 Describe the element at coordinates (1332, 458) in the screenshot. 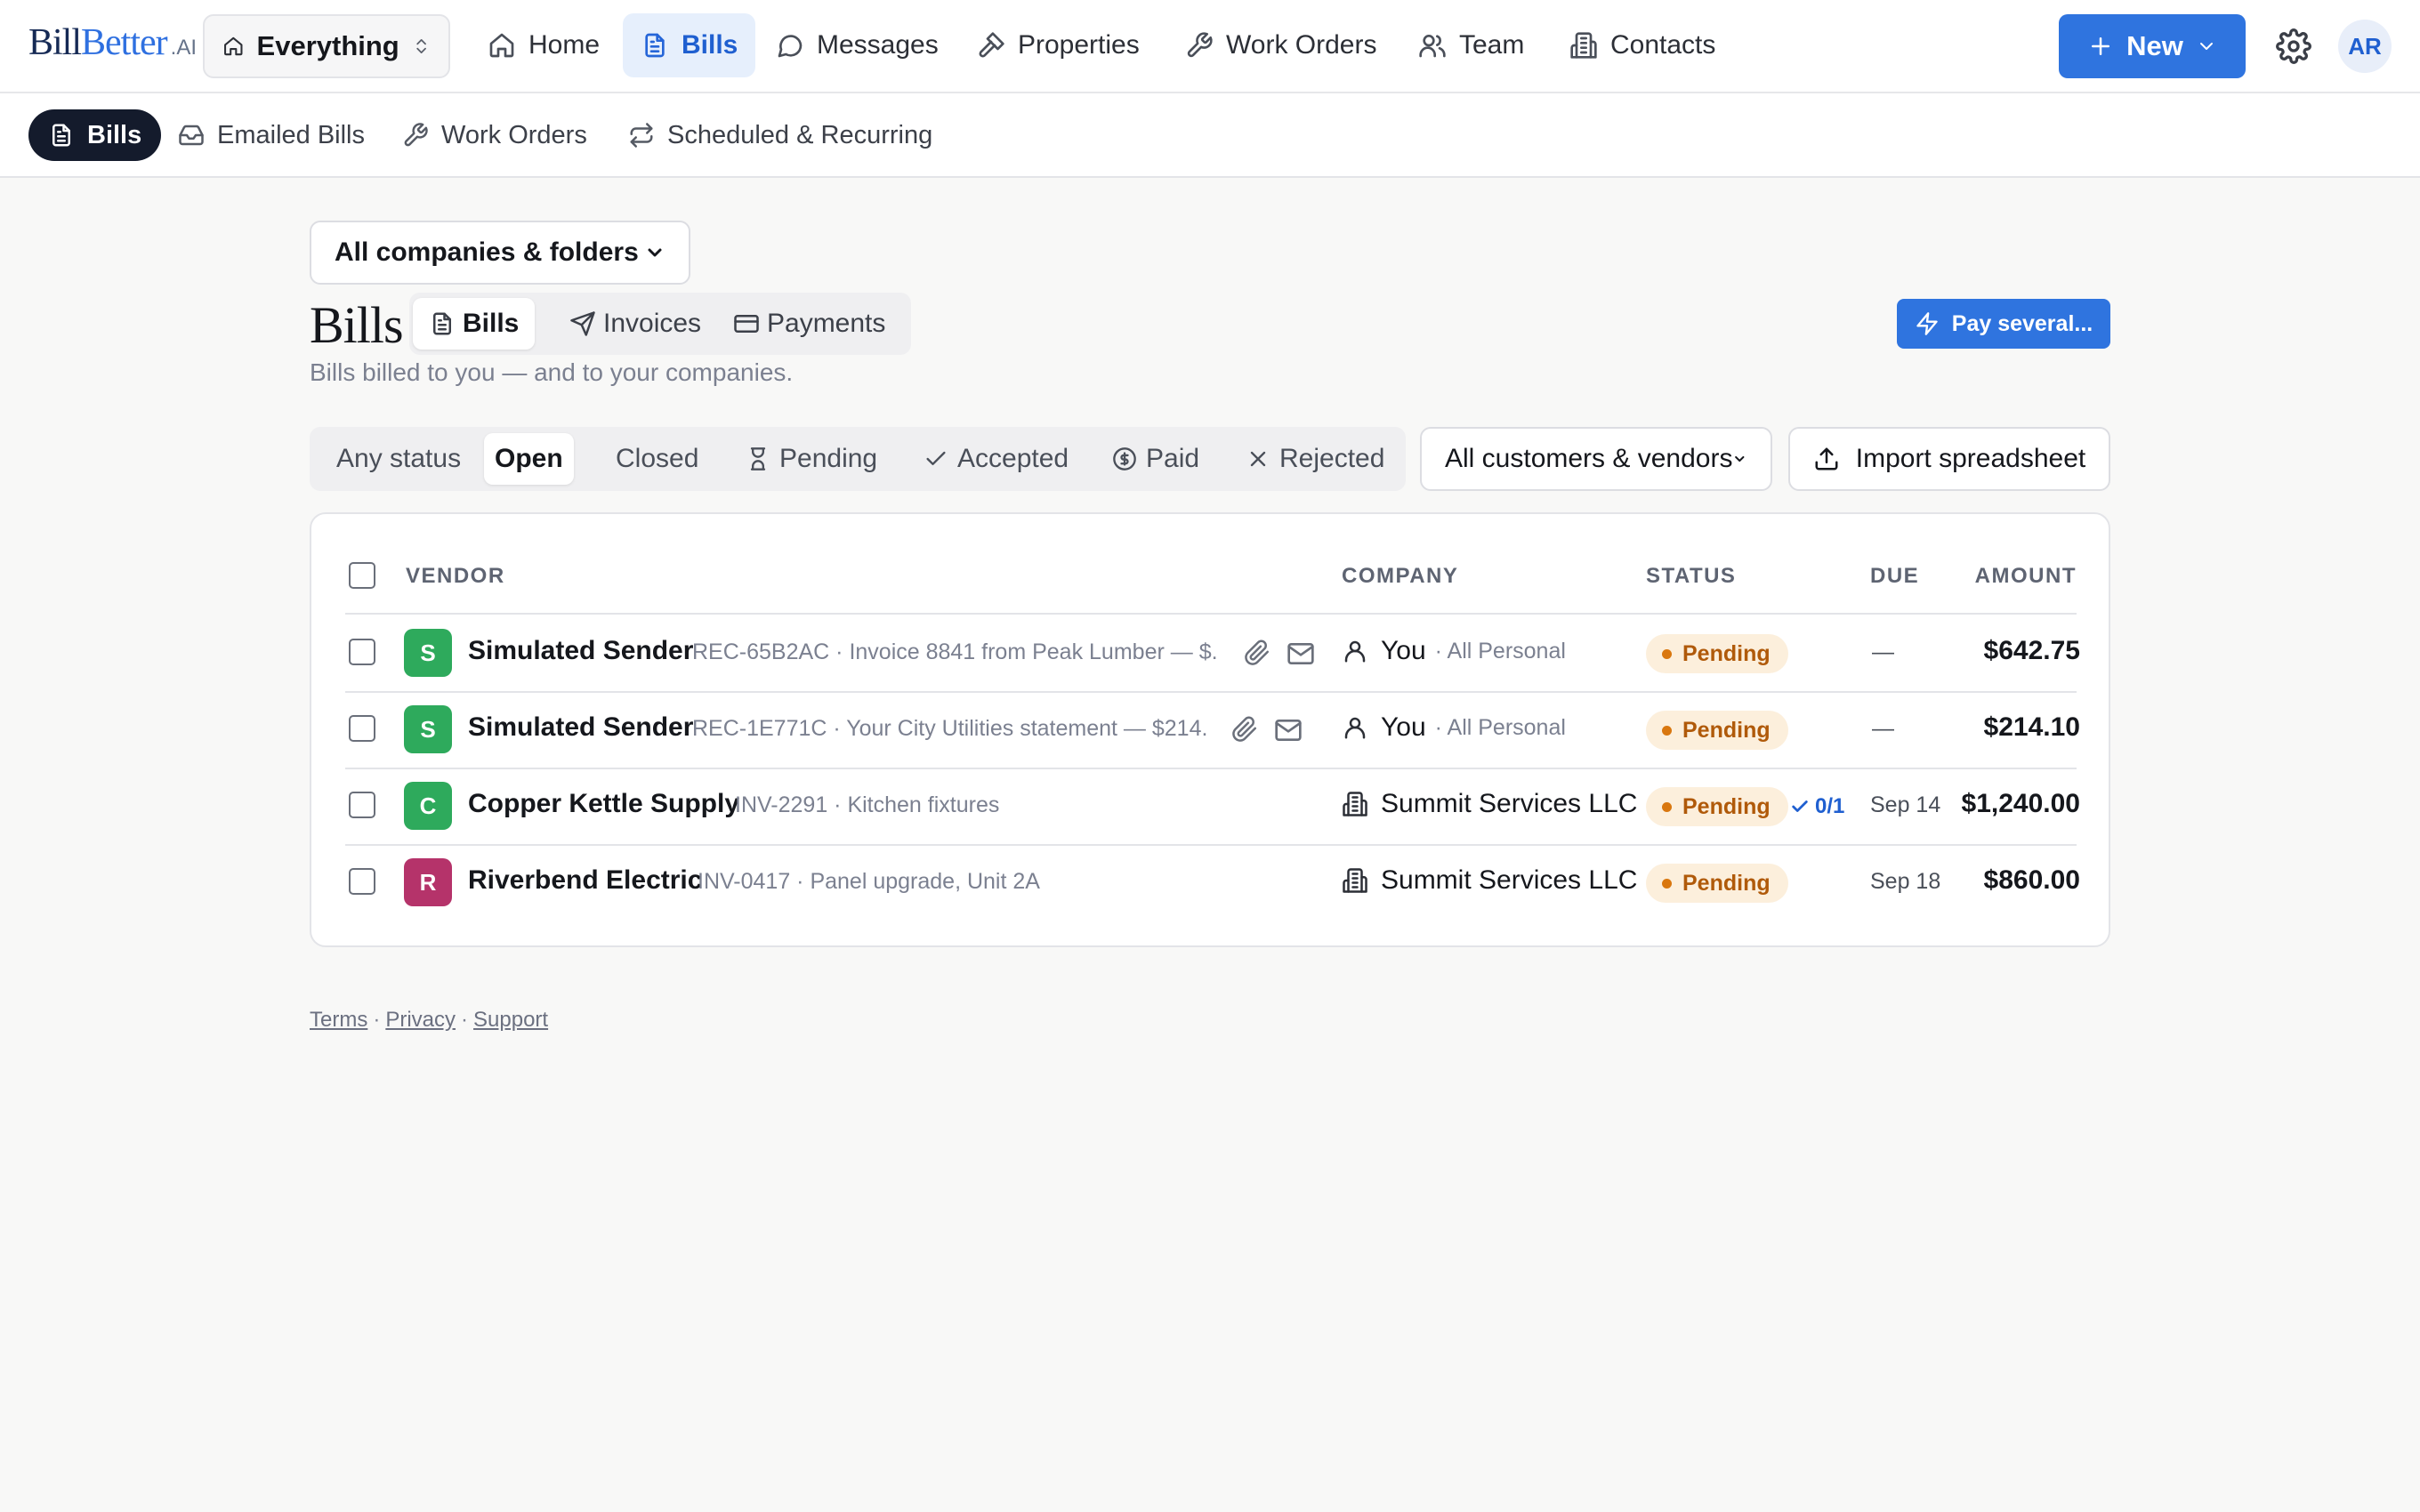

I see `status-tab-label: Rejected` at that location.